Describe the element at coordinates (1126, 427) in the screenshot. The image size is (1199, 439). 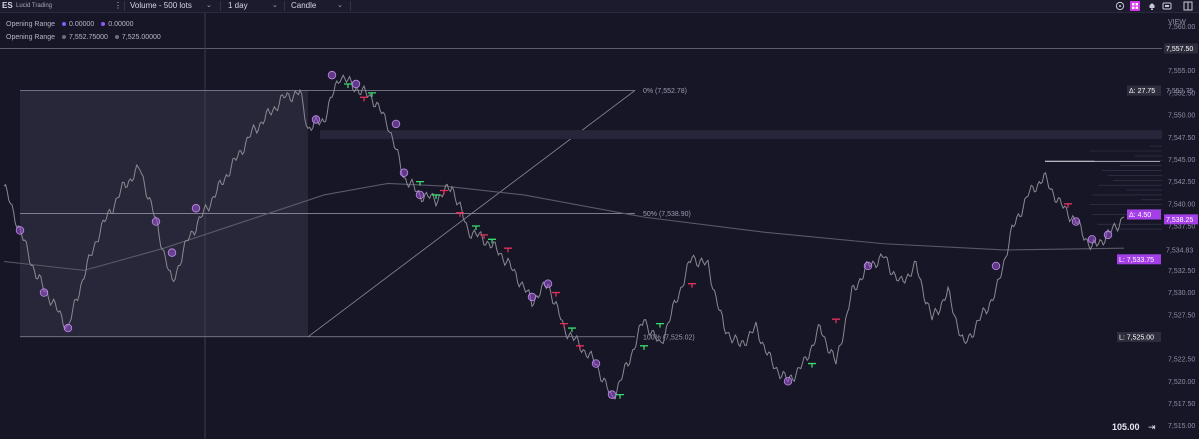
I see `bottom-value-label: 105.00` at that location.